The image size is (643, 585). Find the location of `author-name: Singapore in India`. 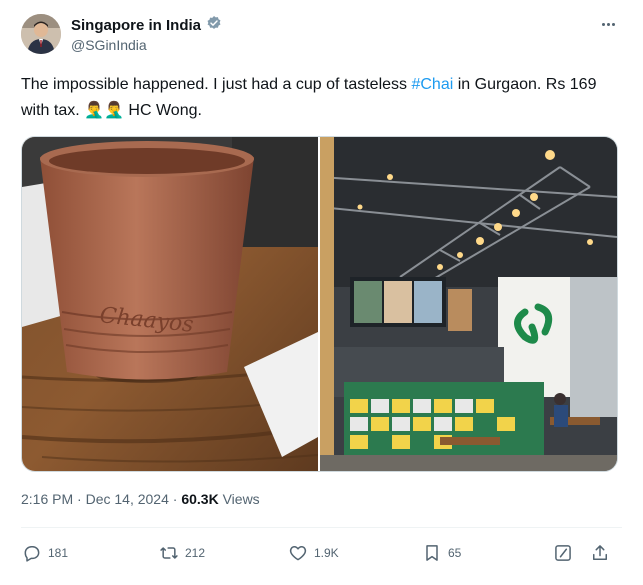

author-name: Singapore in India is located at coordinates (136, 25).